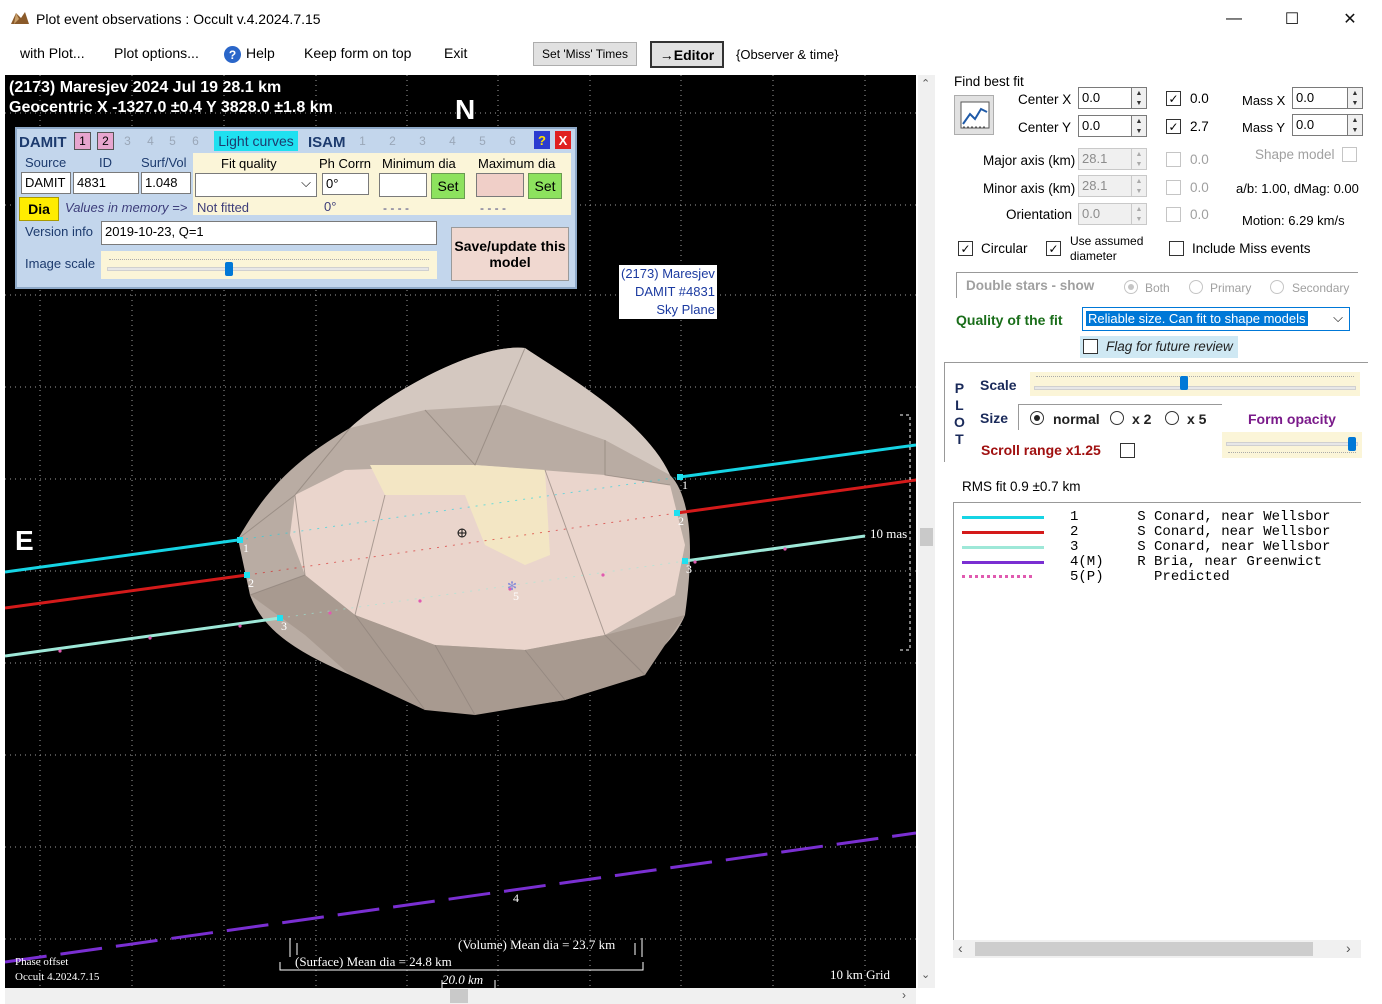 The height and width of the screenshot is (1004, 1382). I want to click on legend-hscroll: ‹ ›, so click(1157, 949).